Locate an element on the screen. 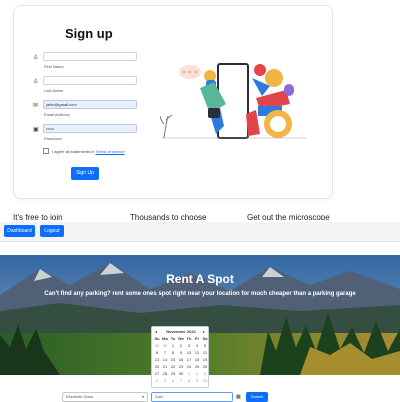 This screenshot has height=402, width=400. calendar-day: 11 is located at coordinates (197, 353).